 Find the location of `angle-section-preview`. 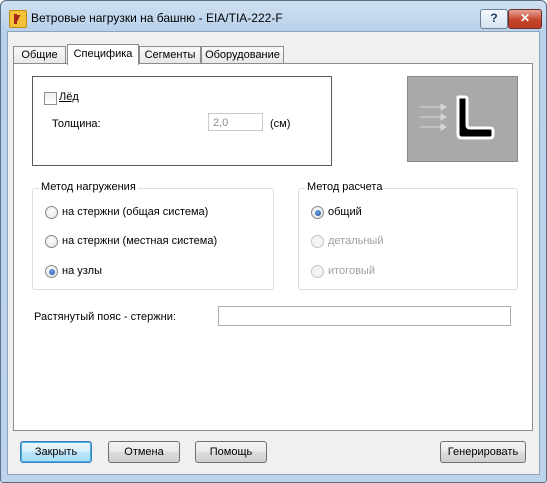

angle-section-preview is located at coordinates (462, 119).